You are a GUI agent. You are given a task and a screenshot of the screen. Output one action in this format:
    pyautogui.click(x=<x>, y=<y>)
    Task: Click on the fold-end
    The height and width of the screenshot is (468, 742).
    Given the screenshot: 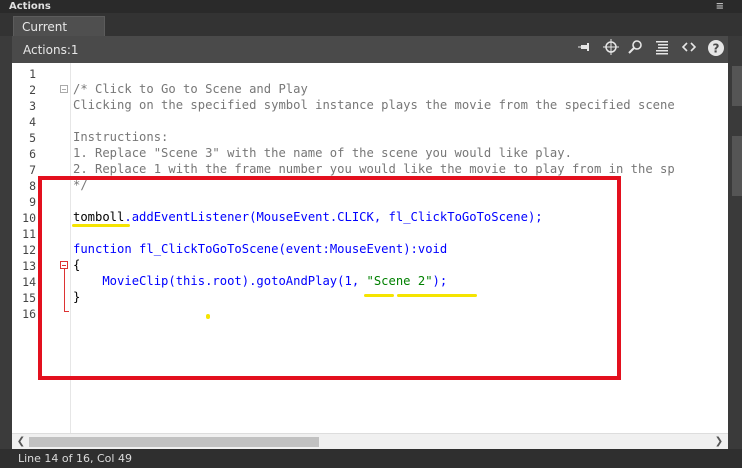 What is the action you would take?
    pyautogui.click(x=66, y=311)
    